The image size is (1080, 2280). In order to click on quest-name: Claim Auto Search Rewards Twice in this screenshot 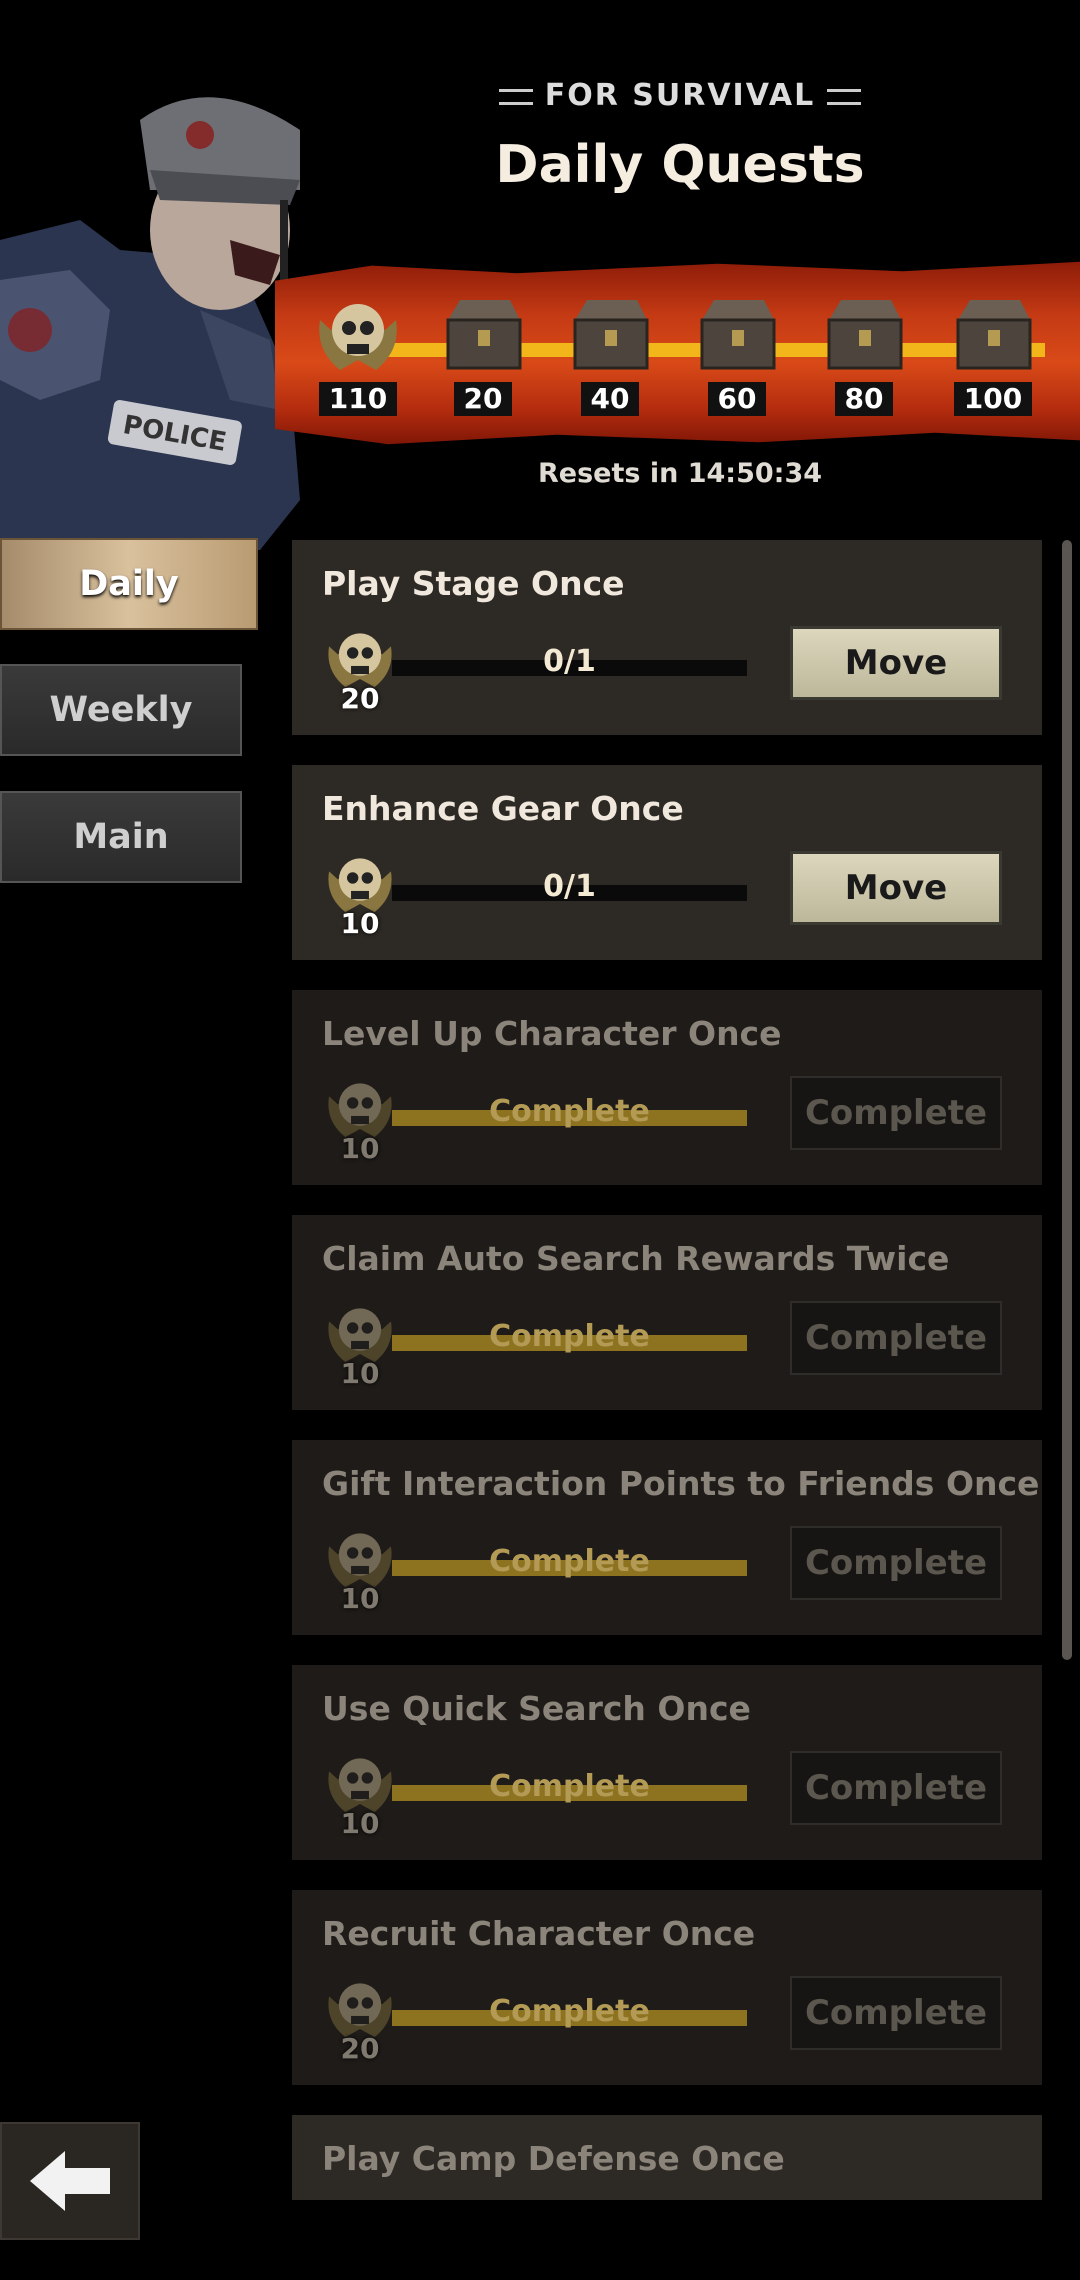, I will do `click(636, 1258)`.